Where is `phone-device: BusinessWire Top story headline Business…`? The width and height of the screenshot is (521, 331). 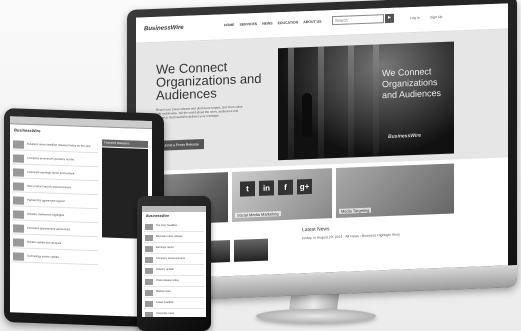 phone-device: BusinessWire Top story headline Business… is located at coordinates (174, 263).